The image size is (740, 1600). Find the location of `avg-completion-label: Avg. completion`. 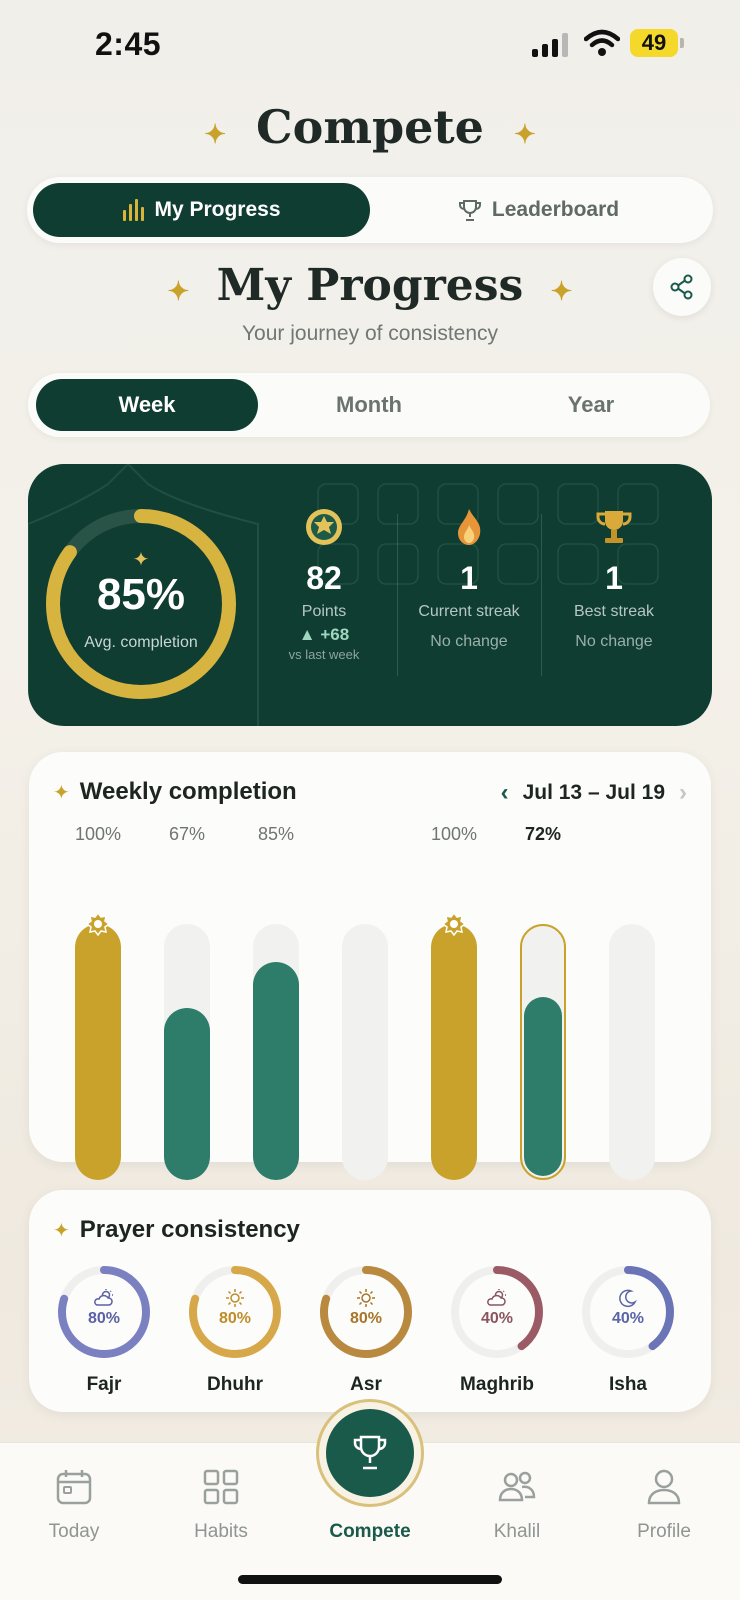

avg-completion-label: Avg. completion is located at coordinates (141, 642).